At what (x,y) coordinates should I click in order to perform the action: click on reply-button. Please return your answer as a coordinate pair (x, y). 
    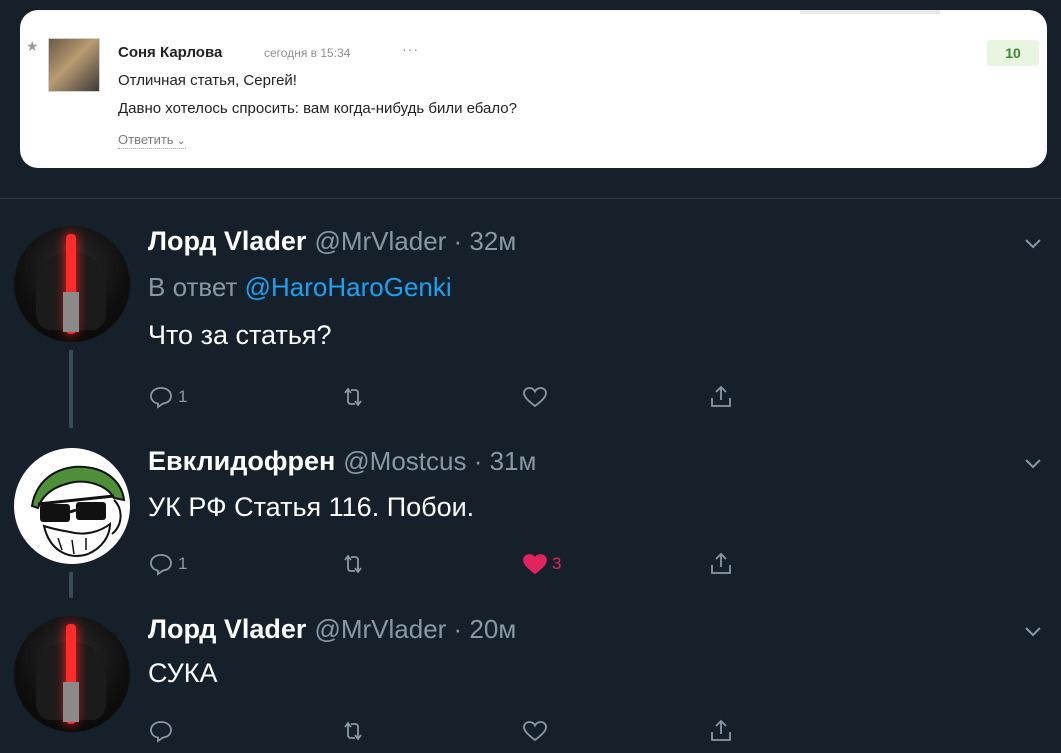
    Looking at the image, I should click on (163, 731).